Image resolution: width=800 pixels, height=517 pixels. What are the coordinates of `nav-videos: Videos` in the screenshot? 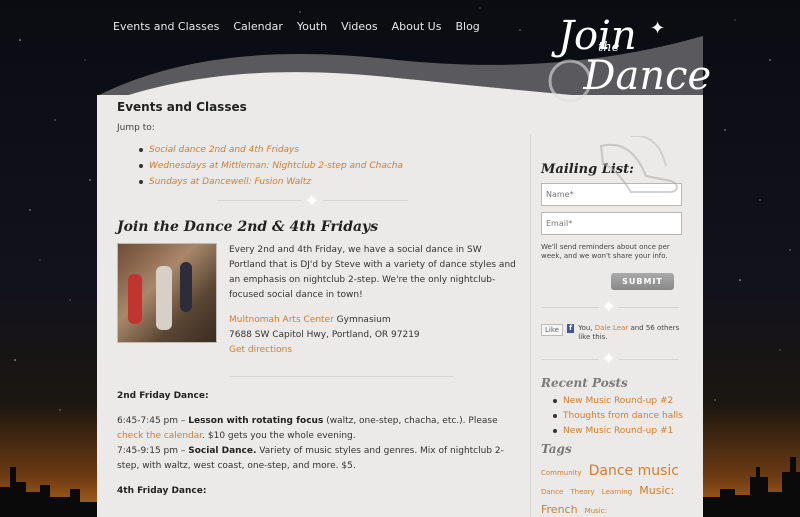 It's located at (359, 26).